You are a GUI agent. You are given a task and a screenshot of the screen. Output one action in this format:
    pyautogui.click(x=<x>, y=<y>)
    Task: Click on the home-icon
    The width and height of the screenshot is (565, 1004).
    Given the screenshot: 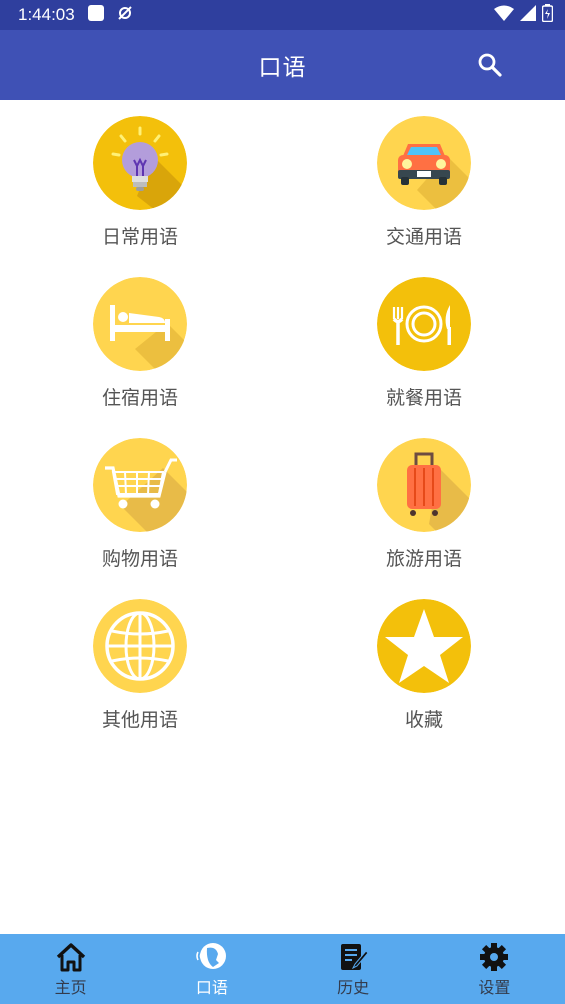 What is the action you would take?
    pyautogui.click(x=70, y=957)
    